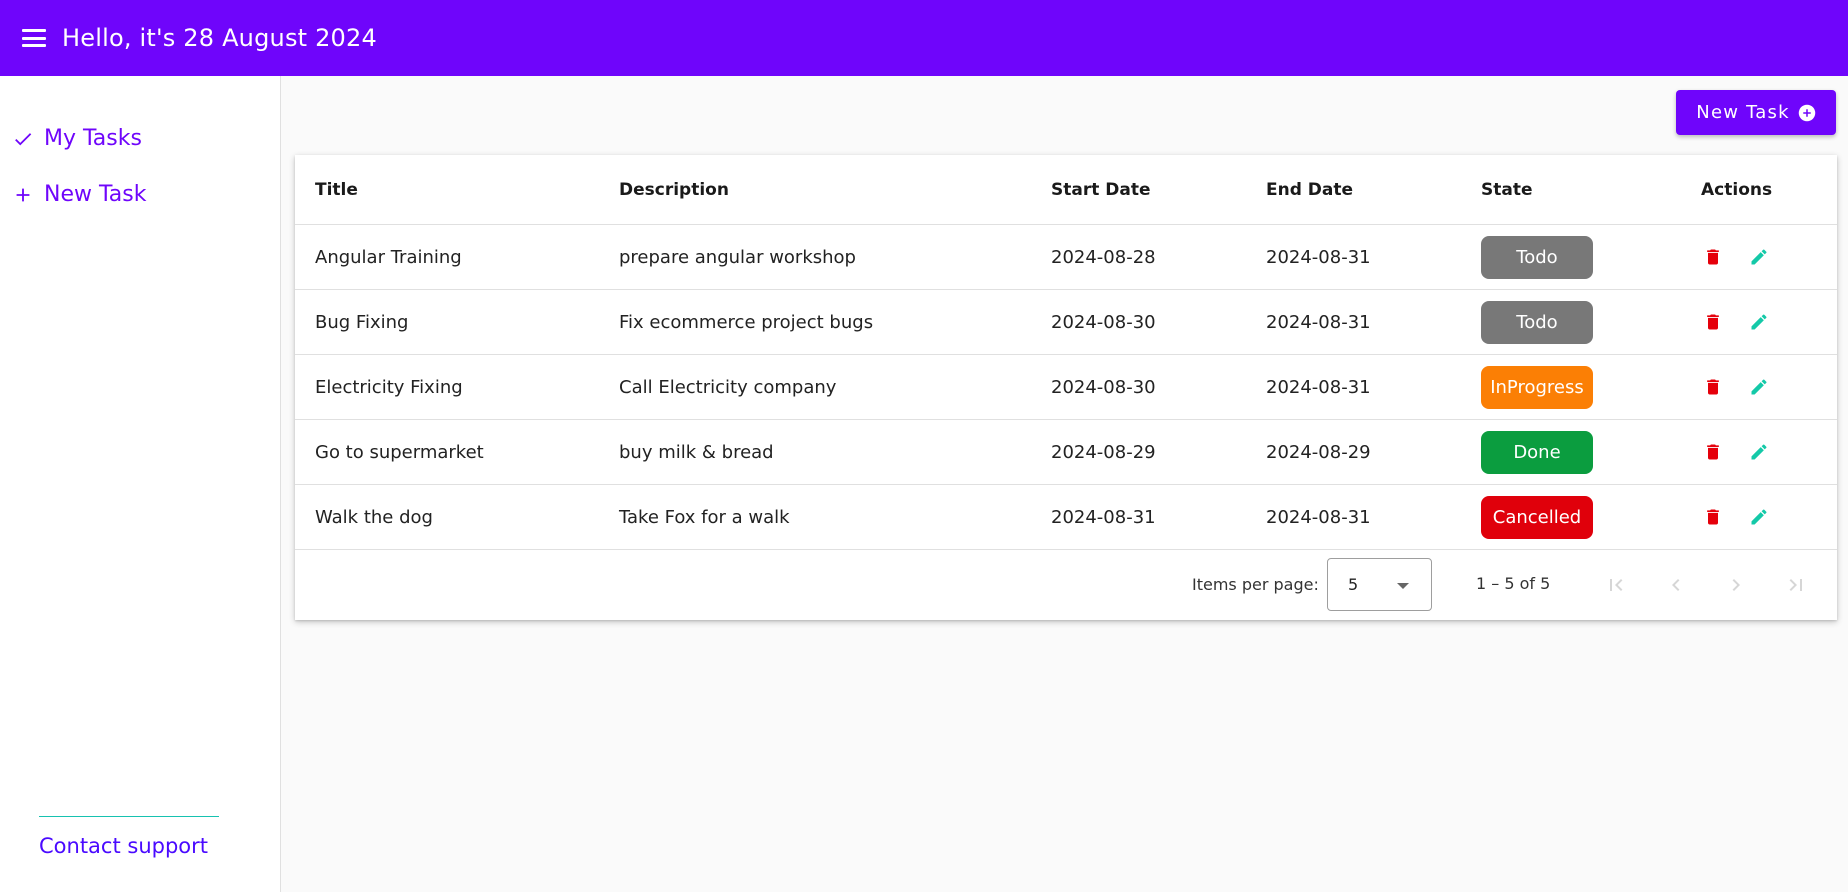 The image size is (1848, 892). Describe the element at coordinates (1103, 257) in the screenshot. I see `task-start-date: 2024-08-28` at that location.